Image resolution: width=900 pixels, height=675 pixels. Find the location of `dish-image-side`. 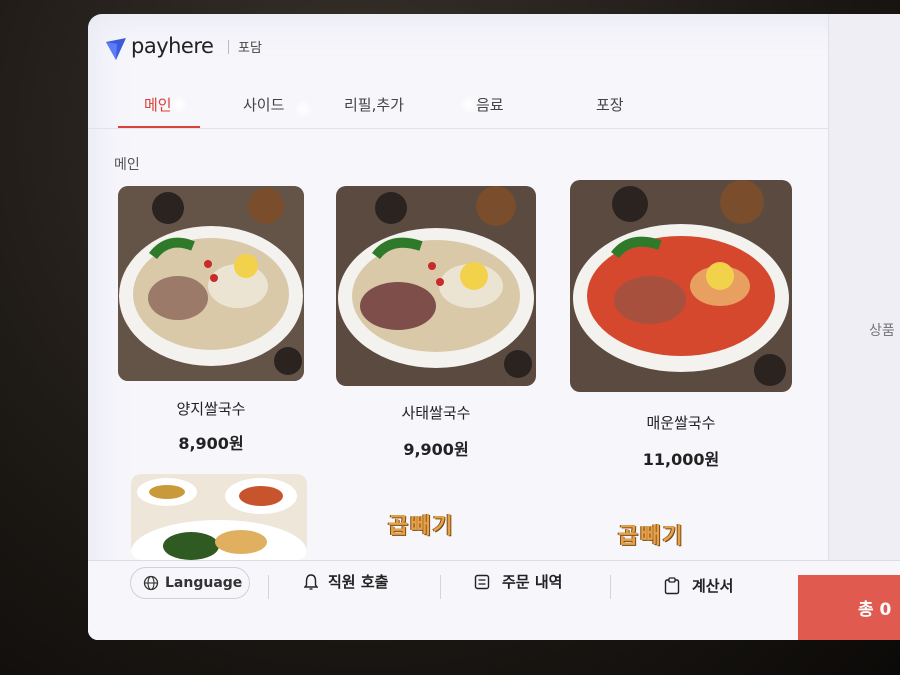

dish-image-side is located at coordinates (219, 517).